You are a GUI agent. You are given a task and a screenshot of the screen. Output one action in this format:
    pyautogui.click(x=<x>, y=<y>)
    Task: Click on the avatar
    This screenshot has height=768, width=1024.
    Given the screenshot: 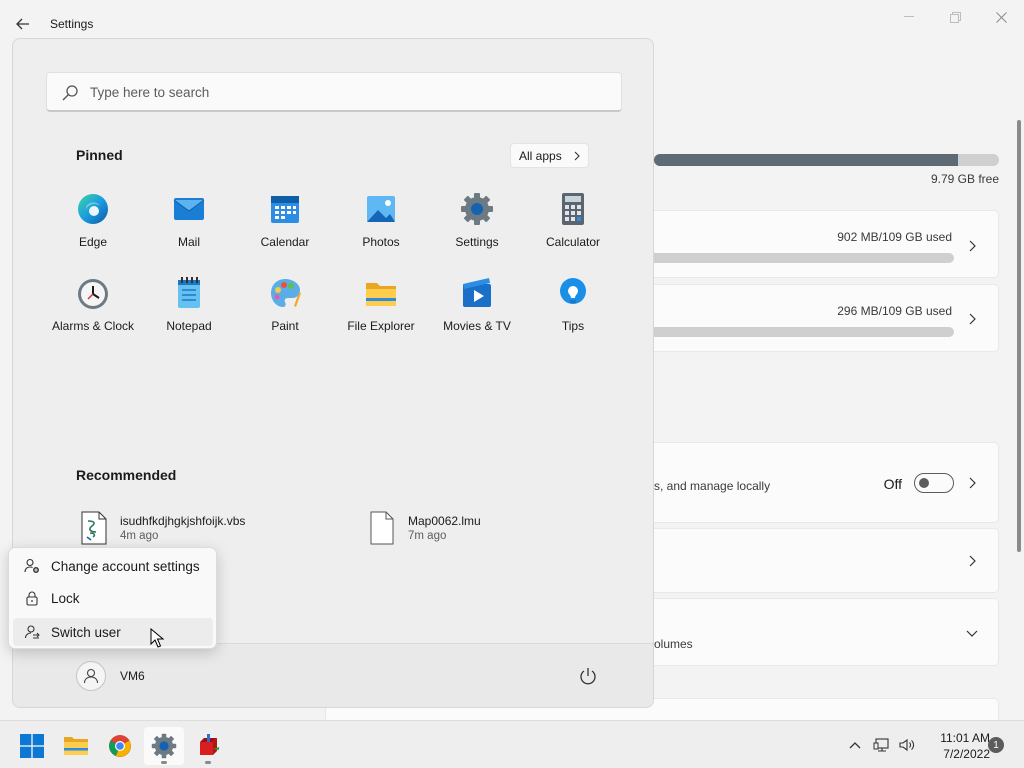 What is the action you would take?
    pyautogui.click(x=91, y=676)
    